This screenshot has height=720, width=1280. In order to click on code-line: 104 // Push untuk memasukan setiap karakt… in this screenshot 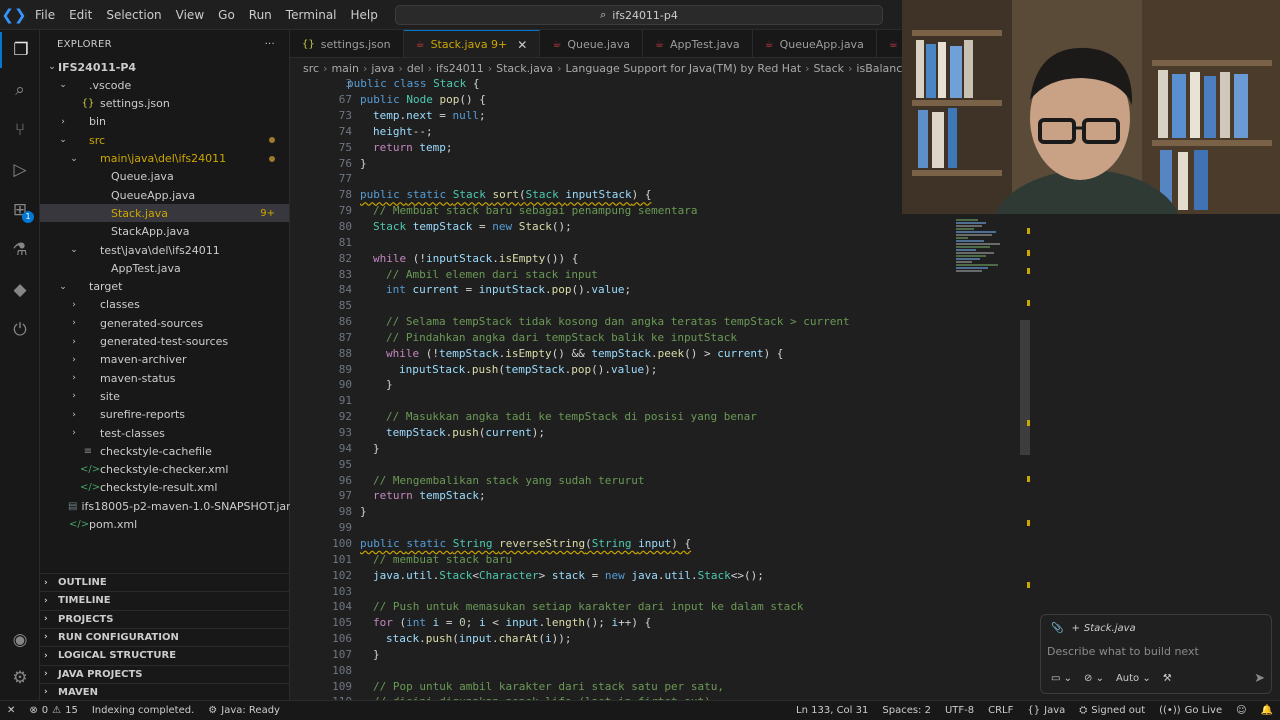, I will do `click(620, 607)`.